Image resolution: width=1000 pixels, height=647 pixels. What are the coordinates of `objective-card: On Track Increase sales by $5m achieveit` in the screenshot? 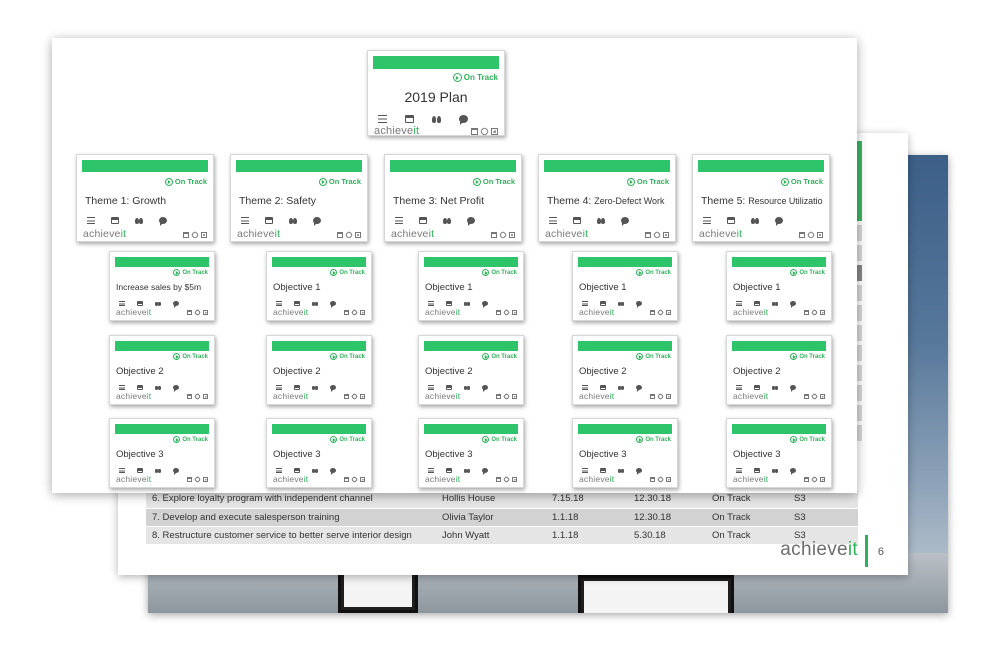 It's located at (162, 286).